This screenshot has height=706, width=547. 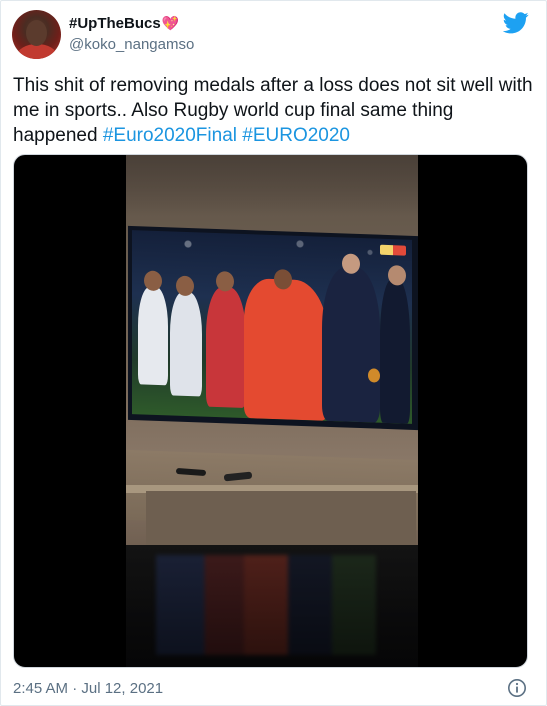 I want to click on wall-shade, so click(x=272, y=185).